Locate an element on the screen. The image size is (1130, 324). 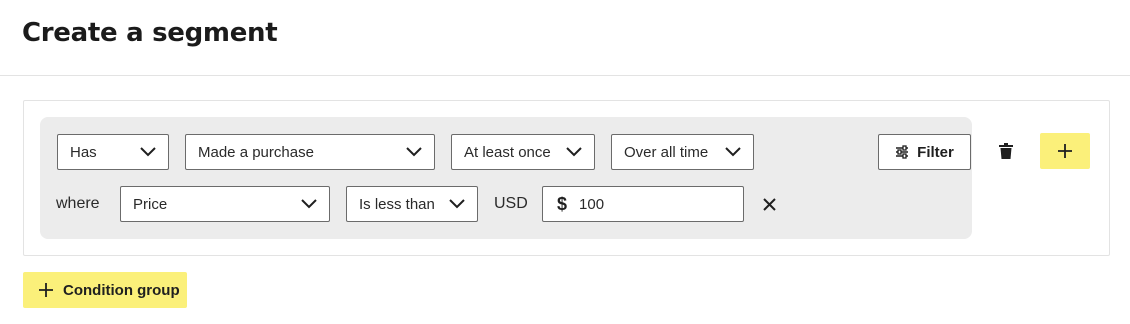
delete-condition-button is located at coordinates (1006, 151).